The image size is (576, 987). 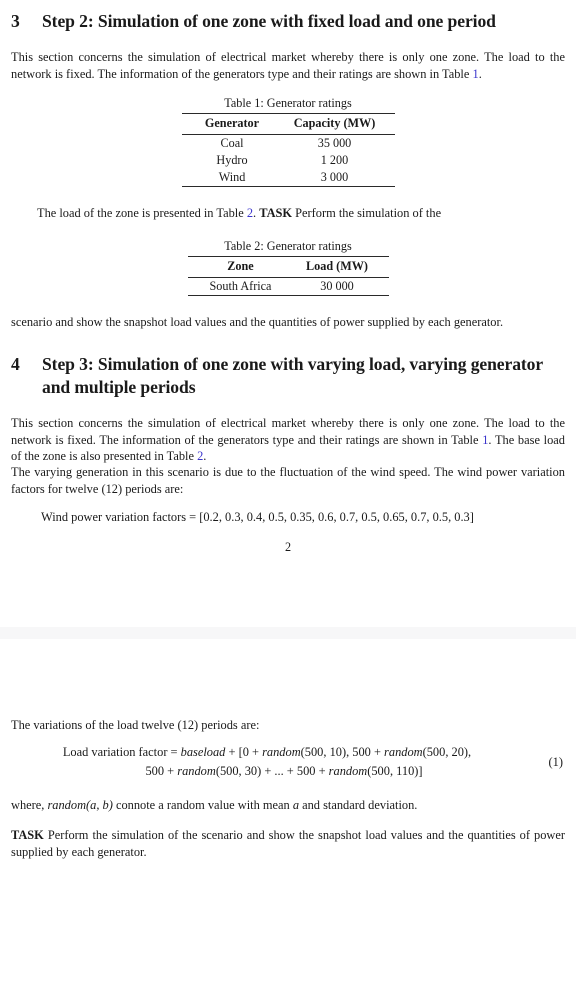 What do you see at coordinates (15, 21) in the screenshot?
I see `section-number: 3` at bounding box center [15, 21].